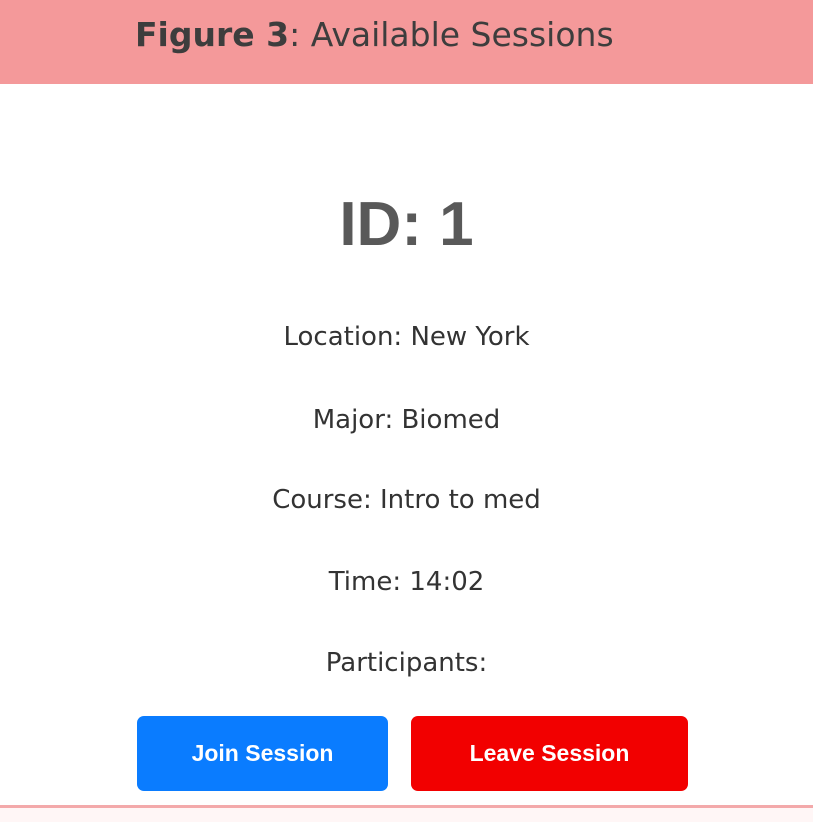 The width and height of the screenshot is (813, 822). Describe the element at coordinates (406, 582) in the screenshot. I see `session-time: Time: 14:02` at that location.